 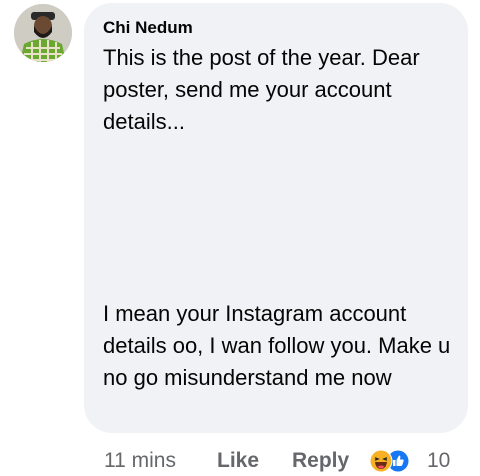 What do you see at coordinates (289, 461) in the screenshot?
I see `comment-actions: 11 mins Like Reply 10` at bounding box center [289, 461].